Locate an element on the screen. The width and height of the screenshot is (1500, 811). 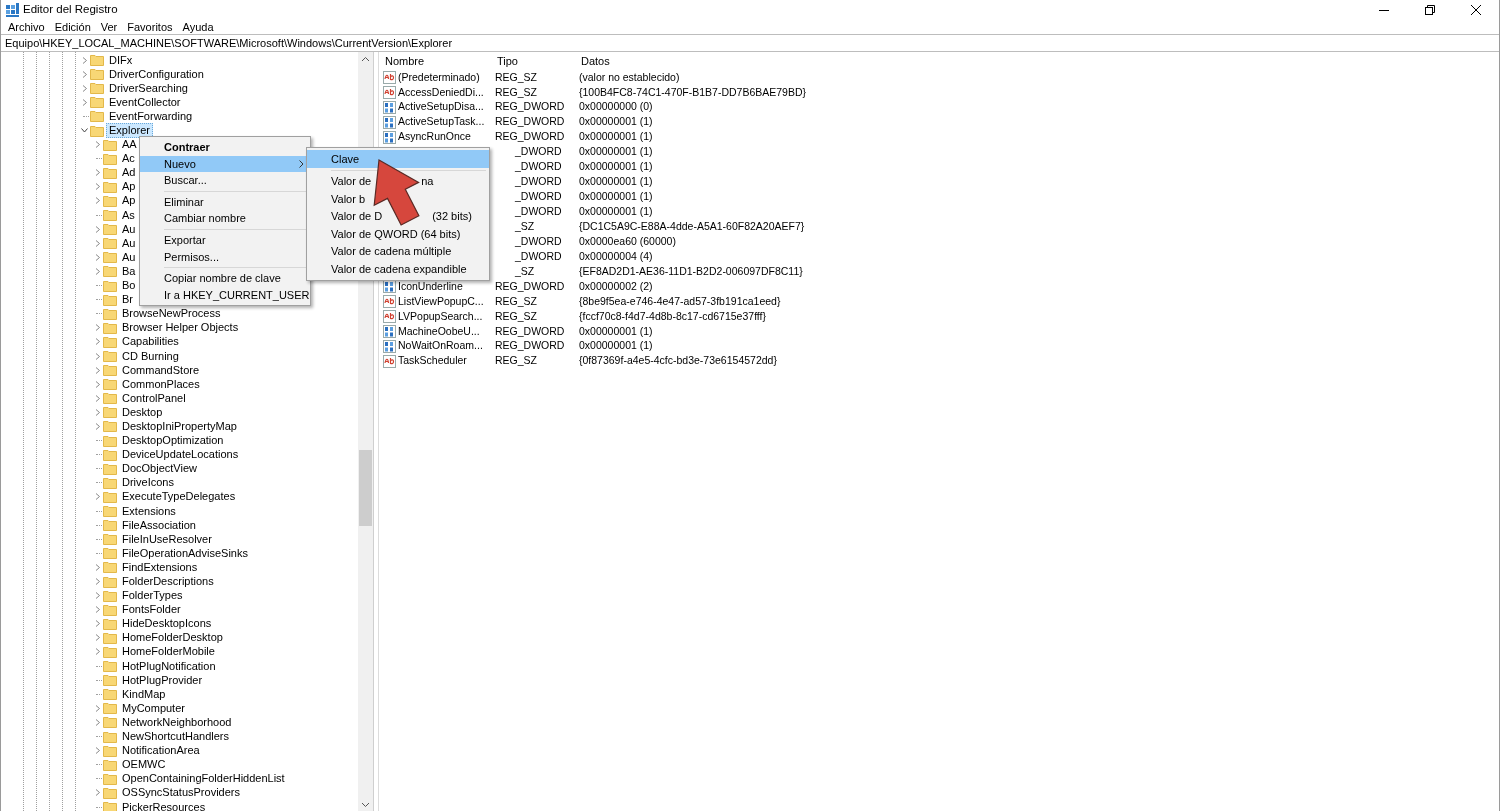
tree-item: FileAssociation is located at coordinates (159, 525).